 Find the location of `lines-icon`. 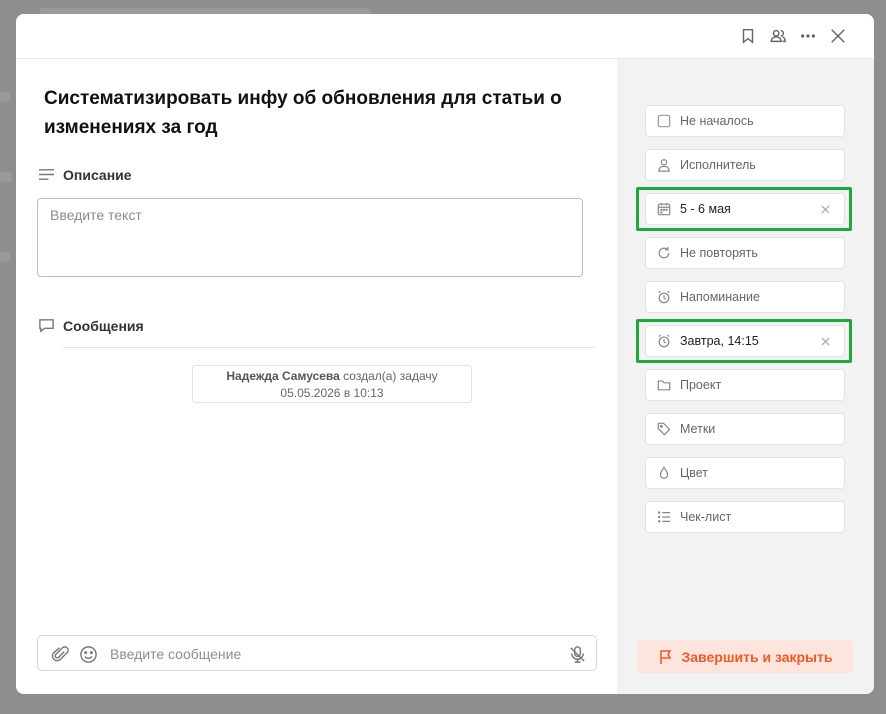

lines-icon is located at coordinates (46, 174).